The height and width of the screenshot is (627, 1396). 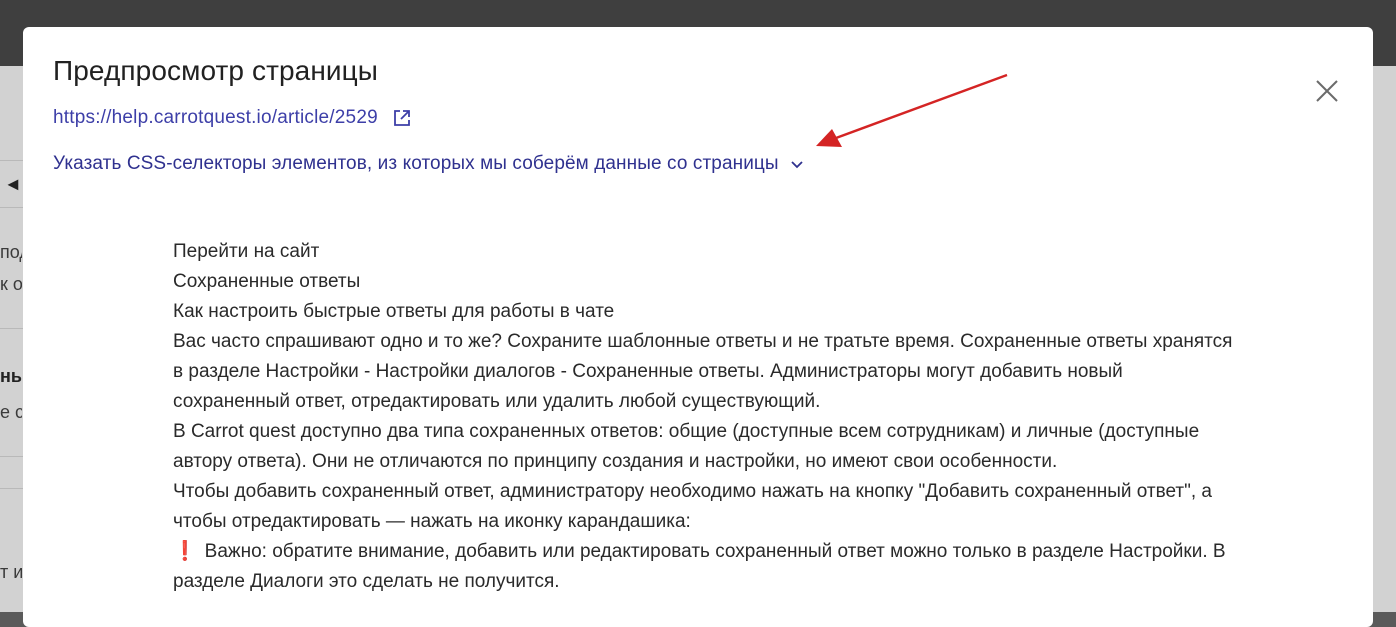 I want to click on background-text: т и, so click(x=11, y=572).